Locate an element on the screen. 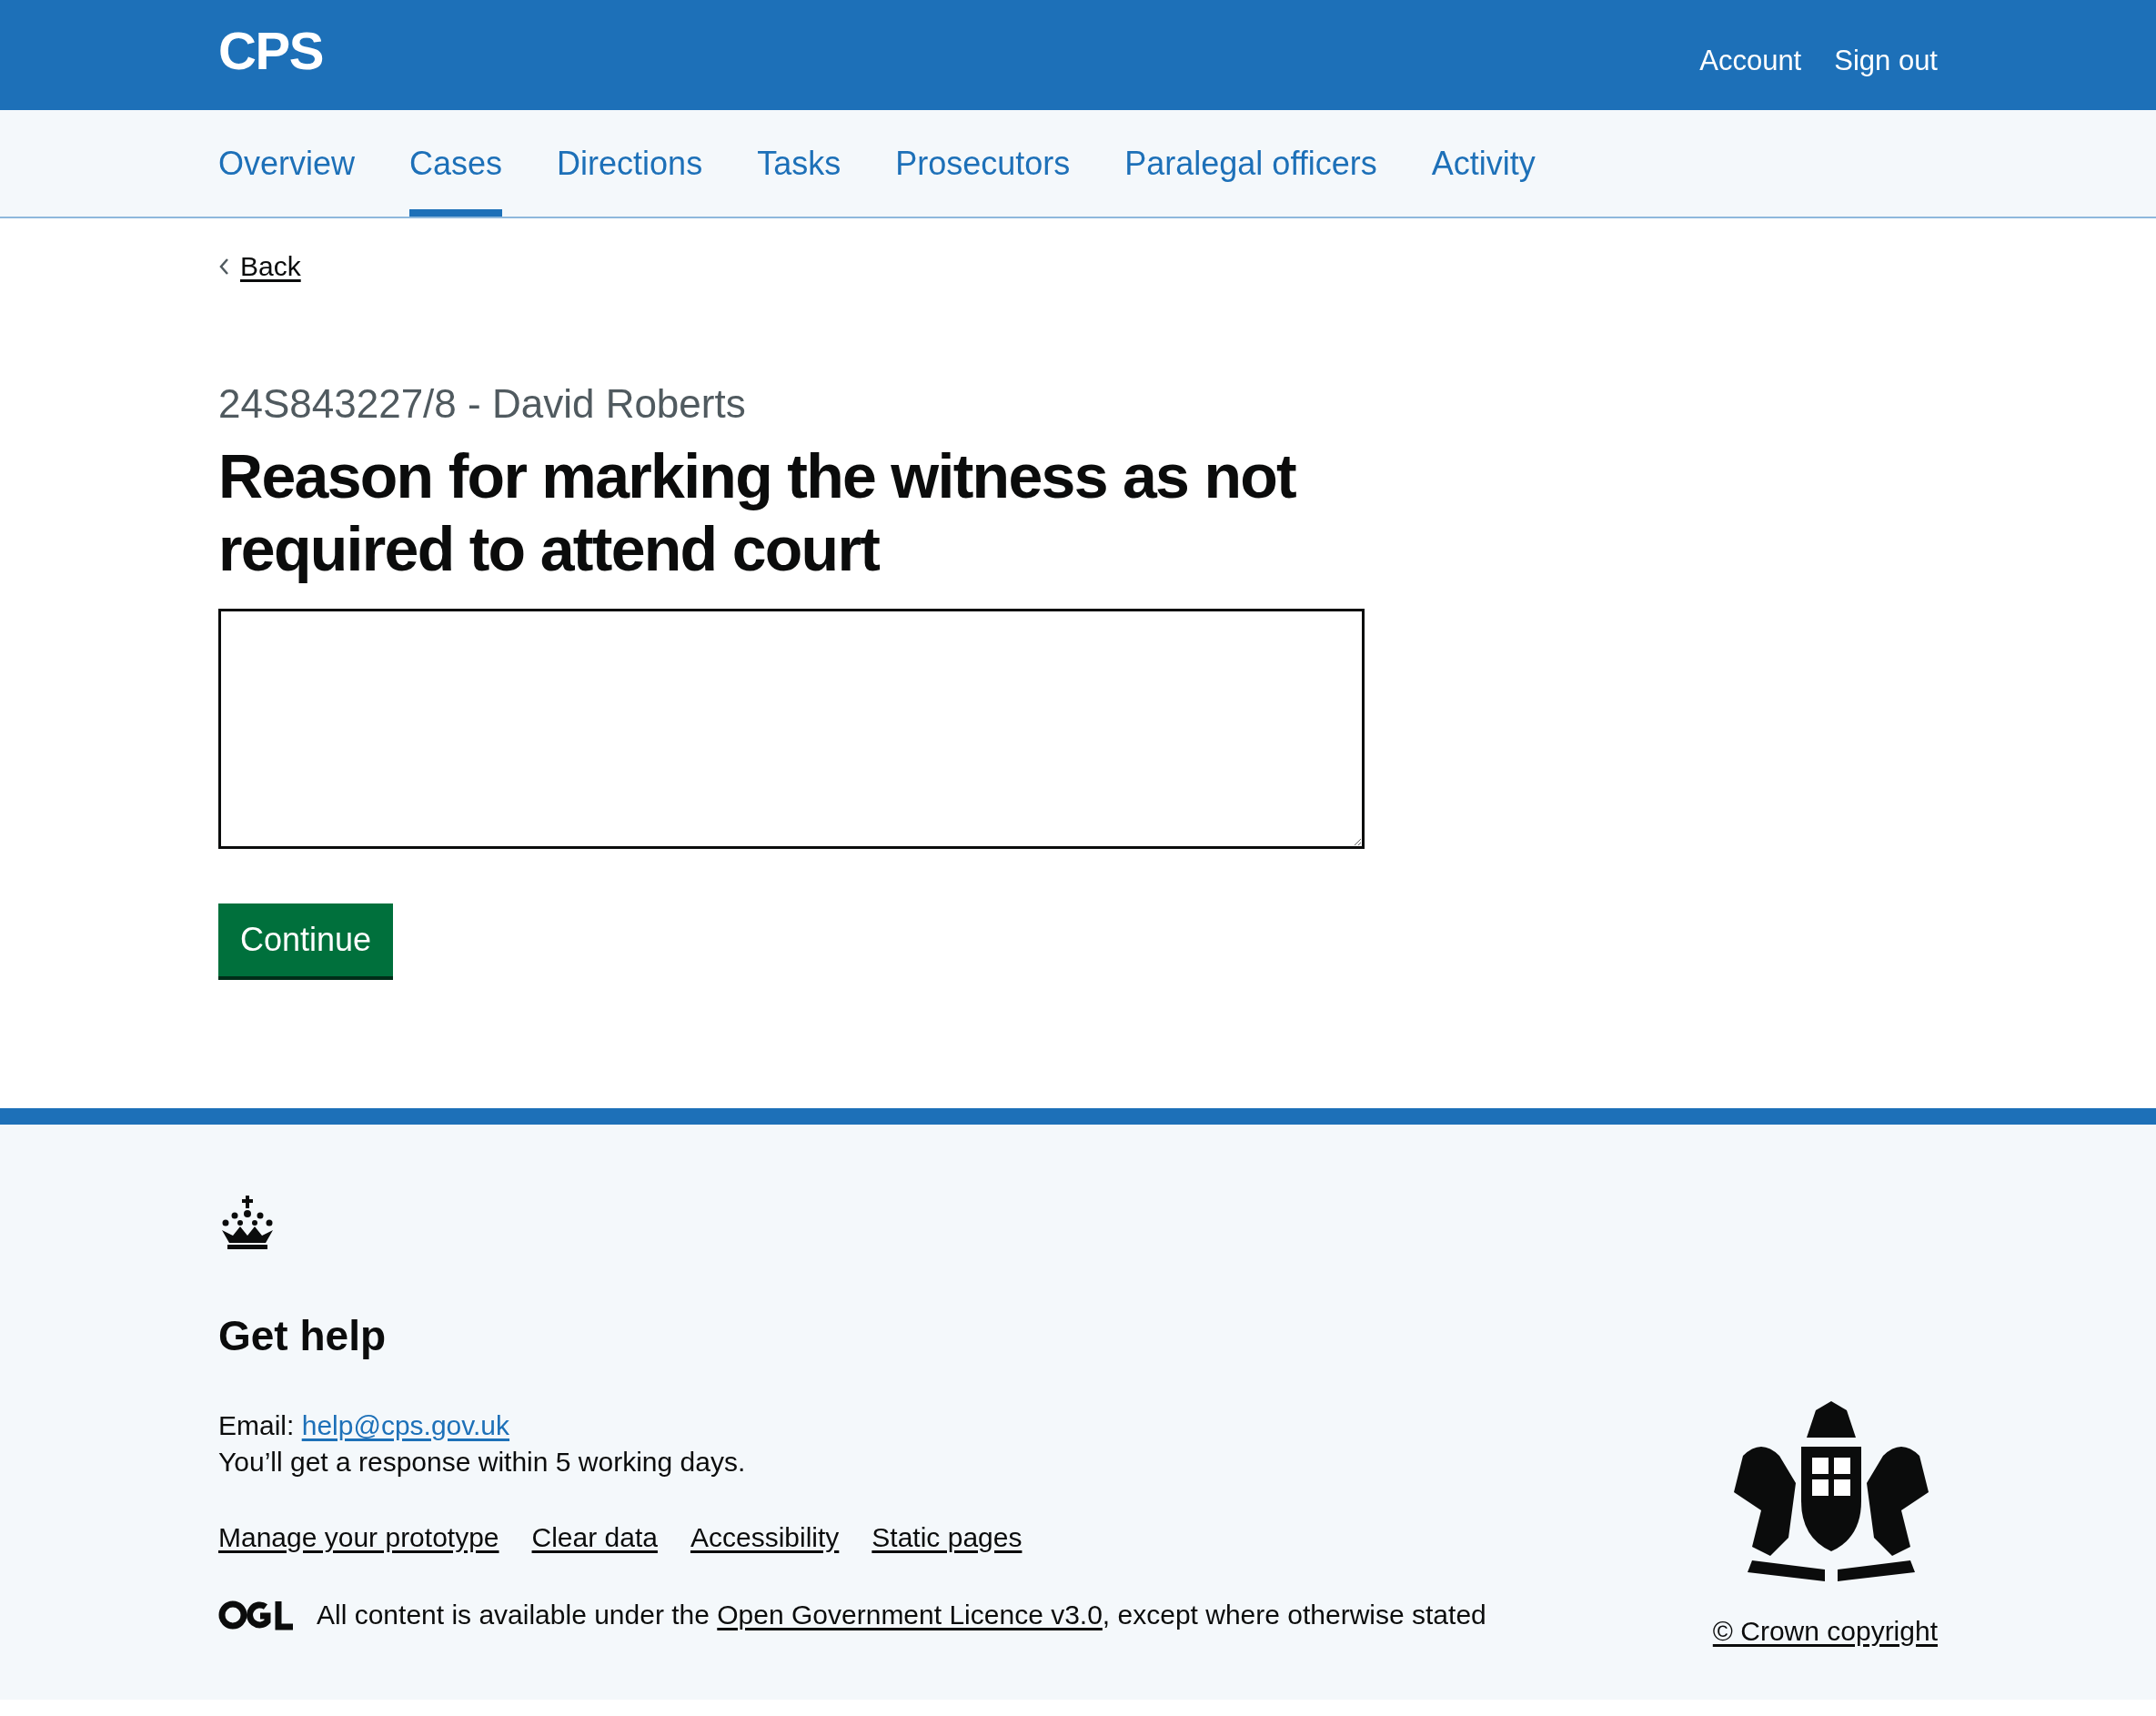 The image size is (2156, 1716). email-label: Email: is located at coordinates (256, 1425).